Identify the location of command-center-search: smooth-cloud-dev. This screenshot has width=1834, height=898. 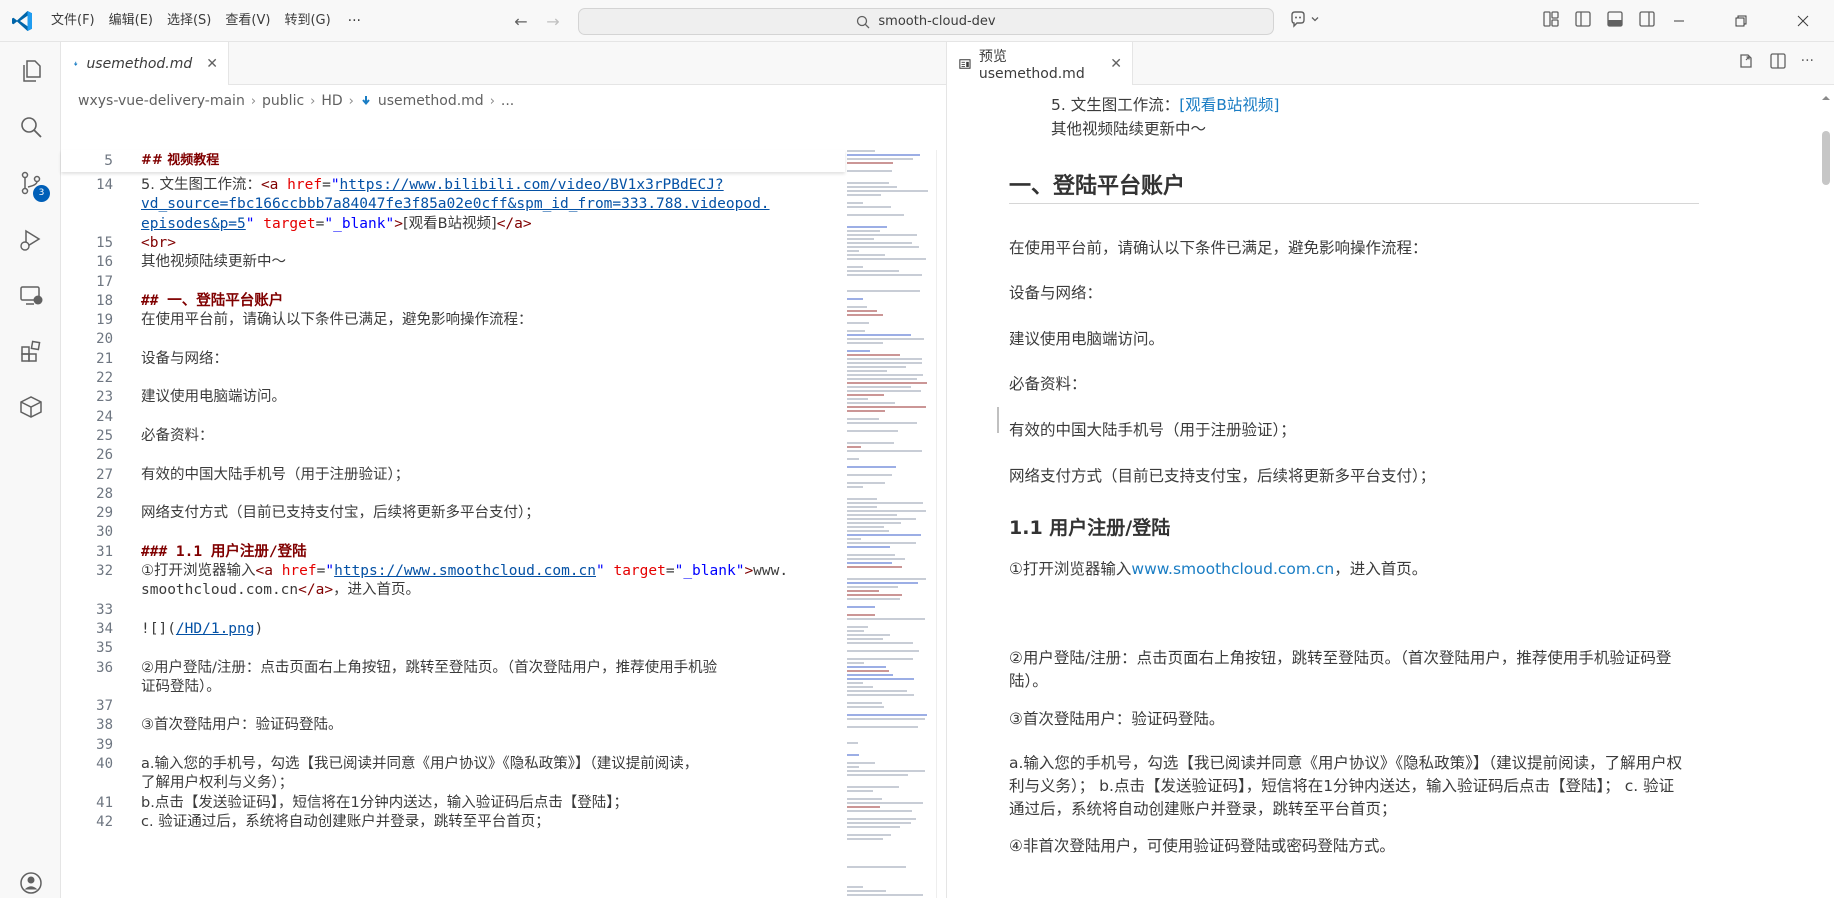
(926, 21).